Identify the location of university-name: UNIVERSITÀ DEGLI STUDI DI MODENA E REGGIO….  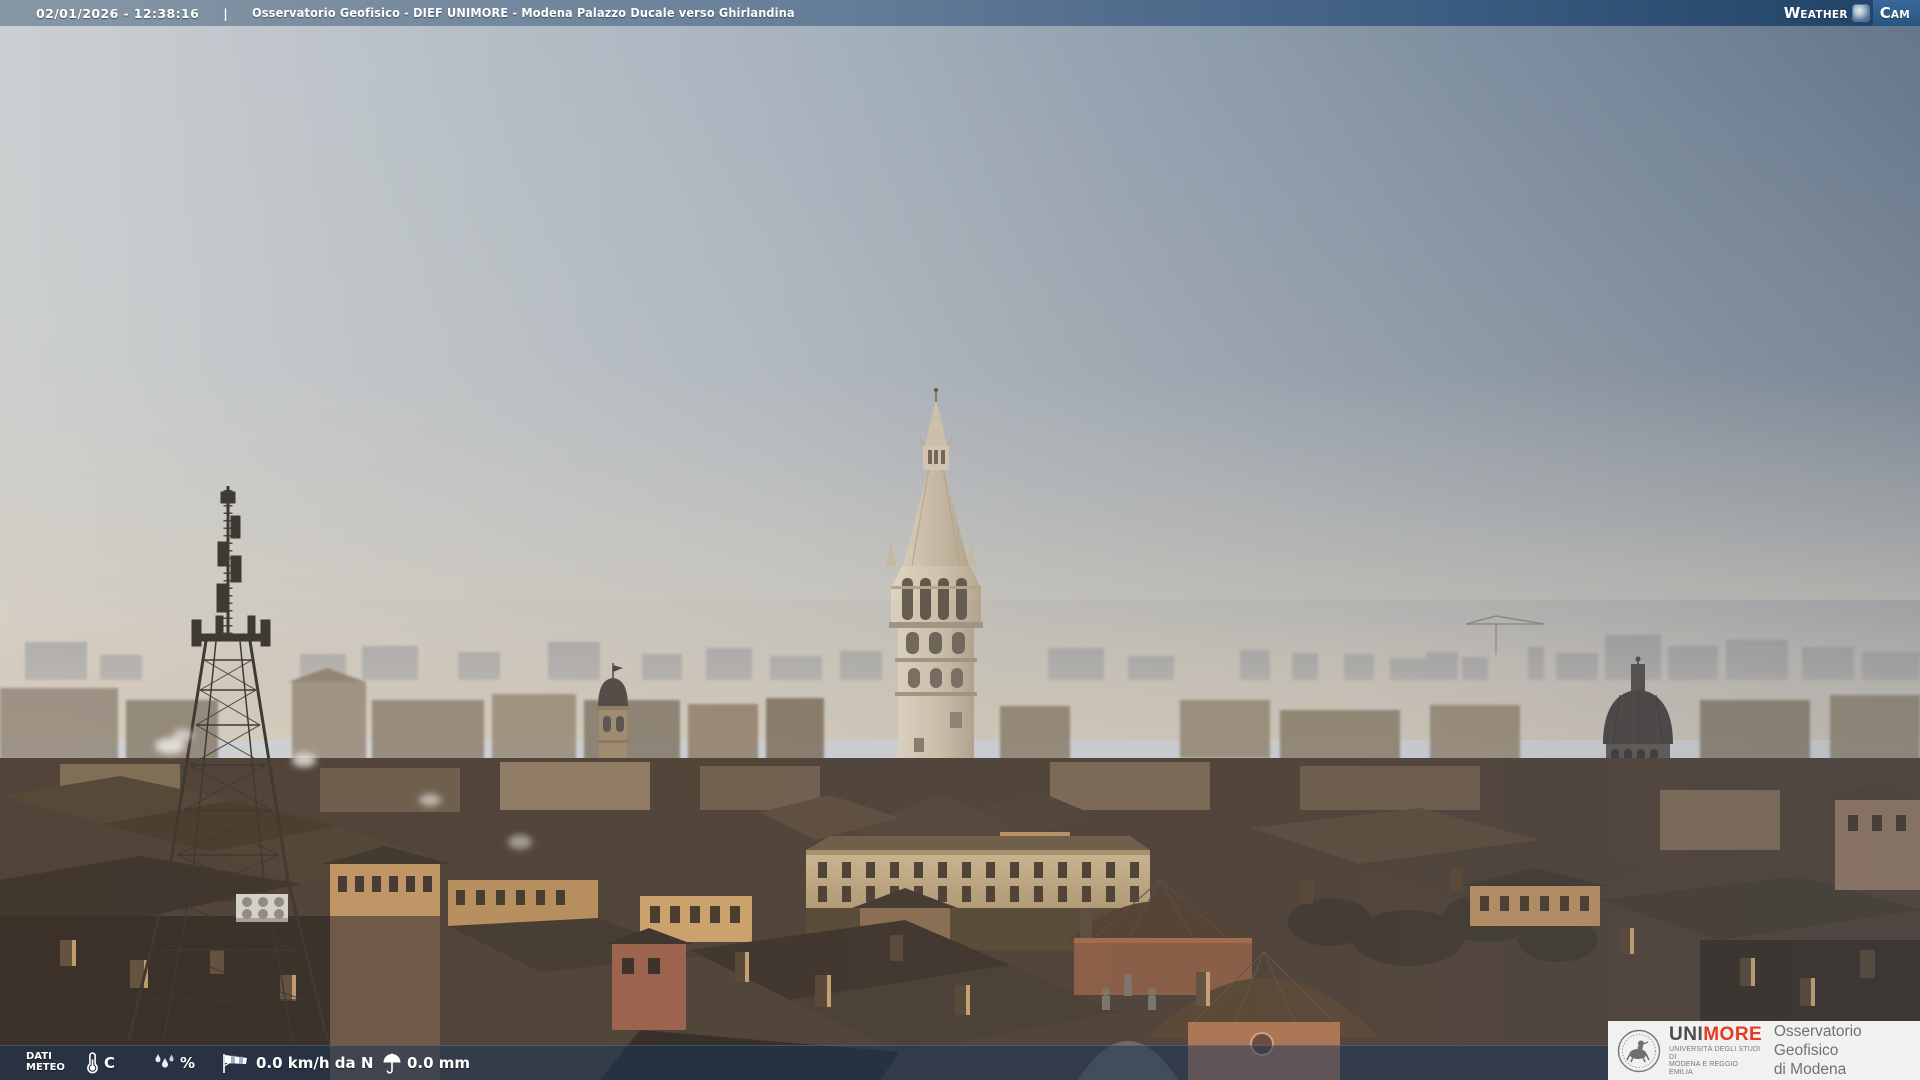
(1715, 1061).